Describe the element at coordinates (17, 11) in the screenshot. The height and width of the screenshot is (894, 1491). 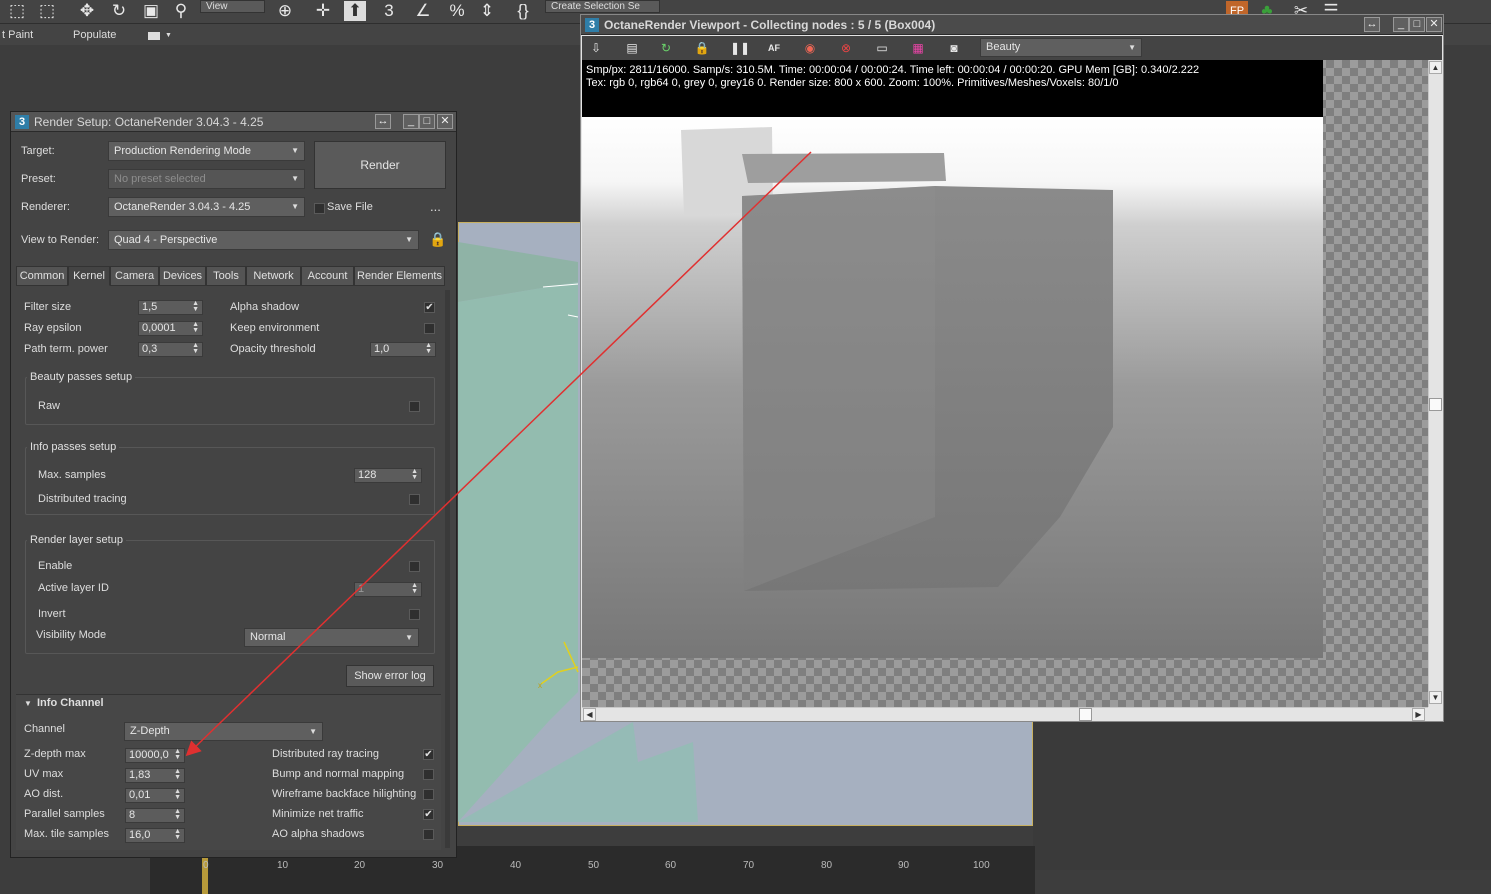
I see `select-region-icon: ⬚` at that location.